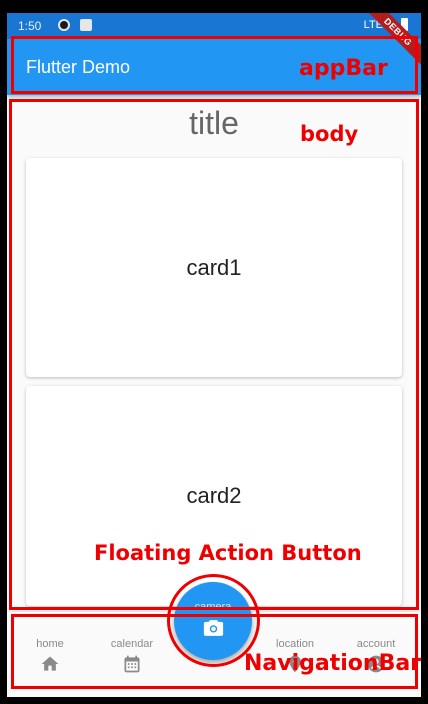  I want to click on battery-icon, so click(404, 24).